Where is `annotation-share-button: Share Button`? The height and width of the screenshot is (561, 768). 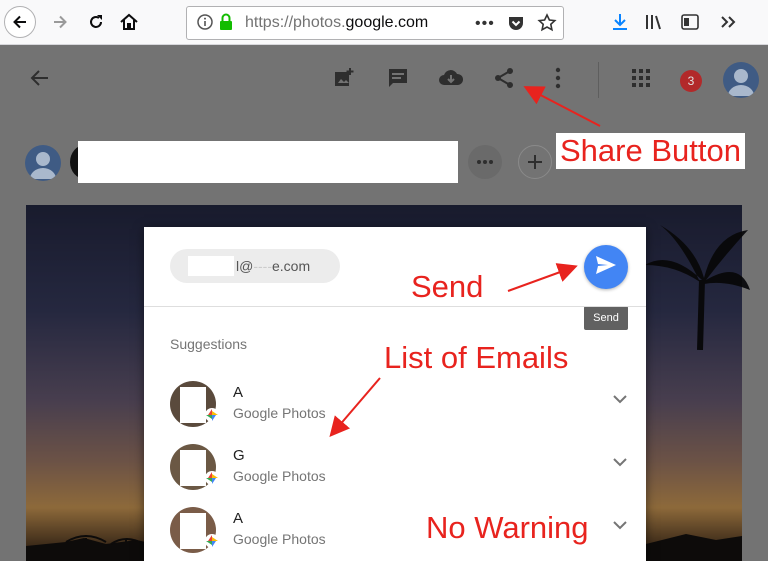
annotation-share-button: Share Button is located at coordinates (650, 151).